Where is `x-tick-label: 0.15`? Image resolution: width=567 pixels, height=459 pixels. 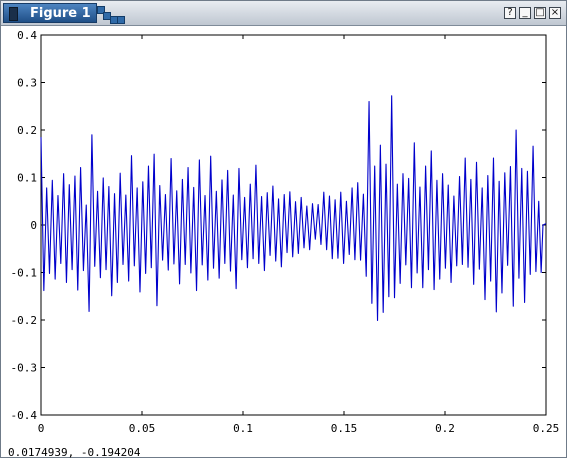 x-tick-label: 0.15 is located at coordinates (344, 428).